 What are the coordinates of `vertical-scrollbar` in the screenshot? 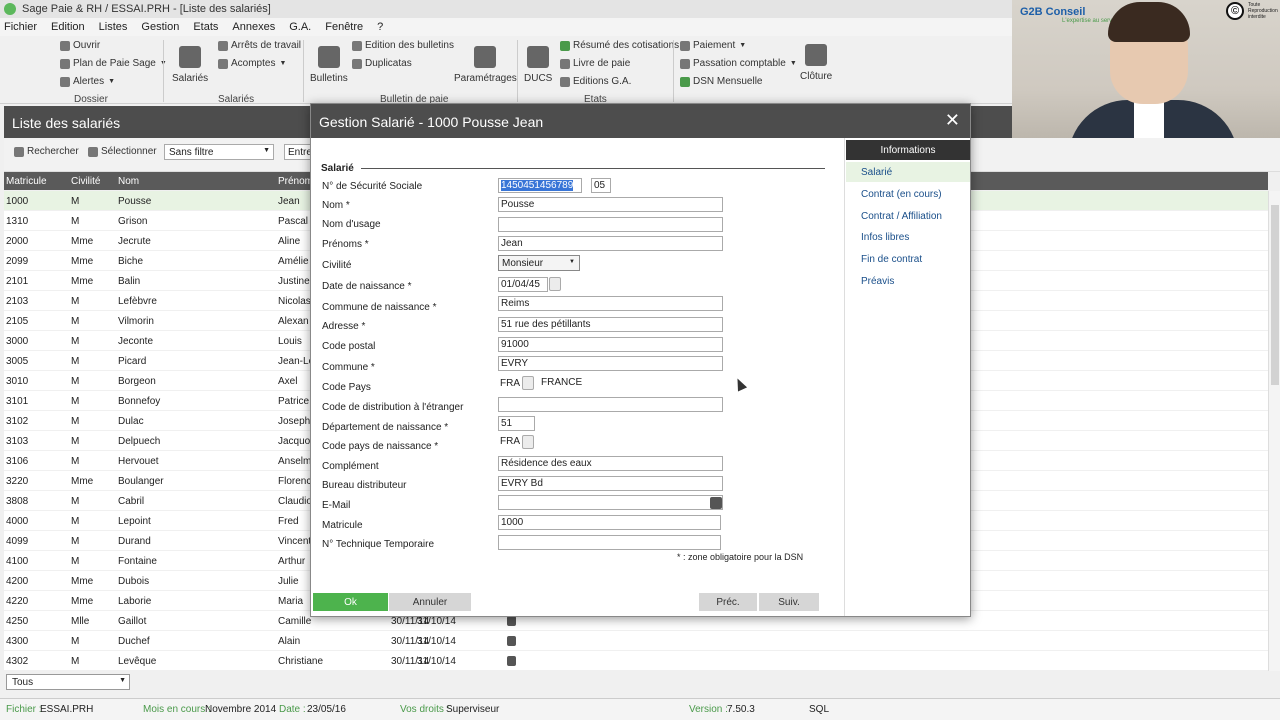 It's located at (1274, 431).